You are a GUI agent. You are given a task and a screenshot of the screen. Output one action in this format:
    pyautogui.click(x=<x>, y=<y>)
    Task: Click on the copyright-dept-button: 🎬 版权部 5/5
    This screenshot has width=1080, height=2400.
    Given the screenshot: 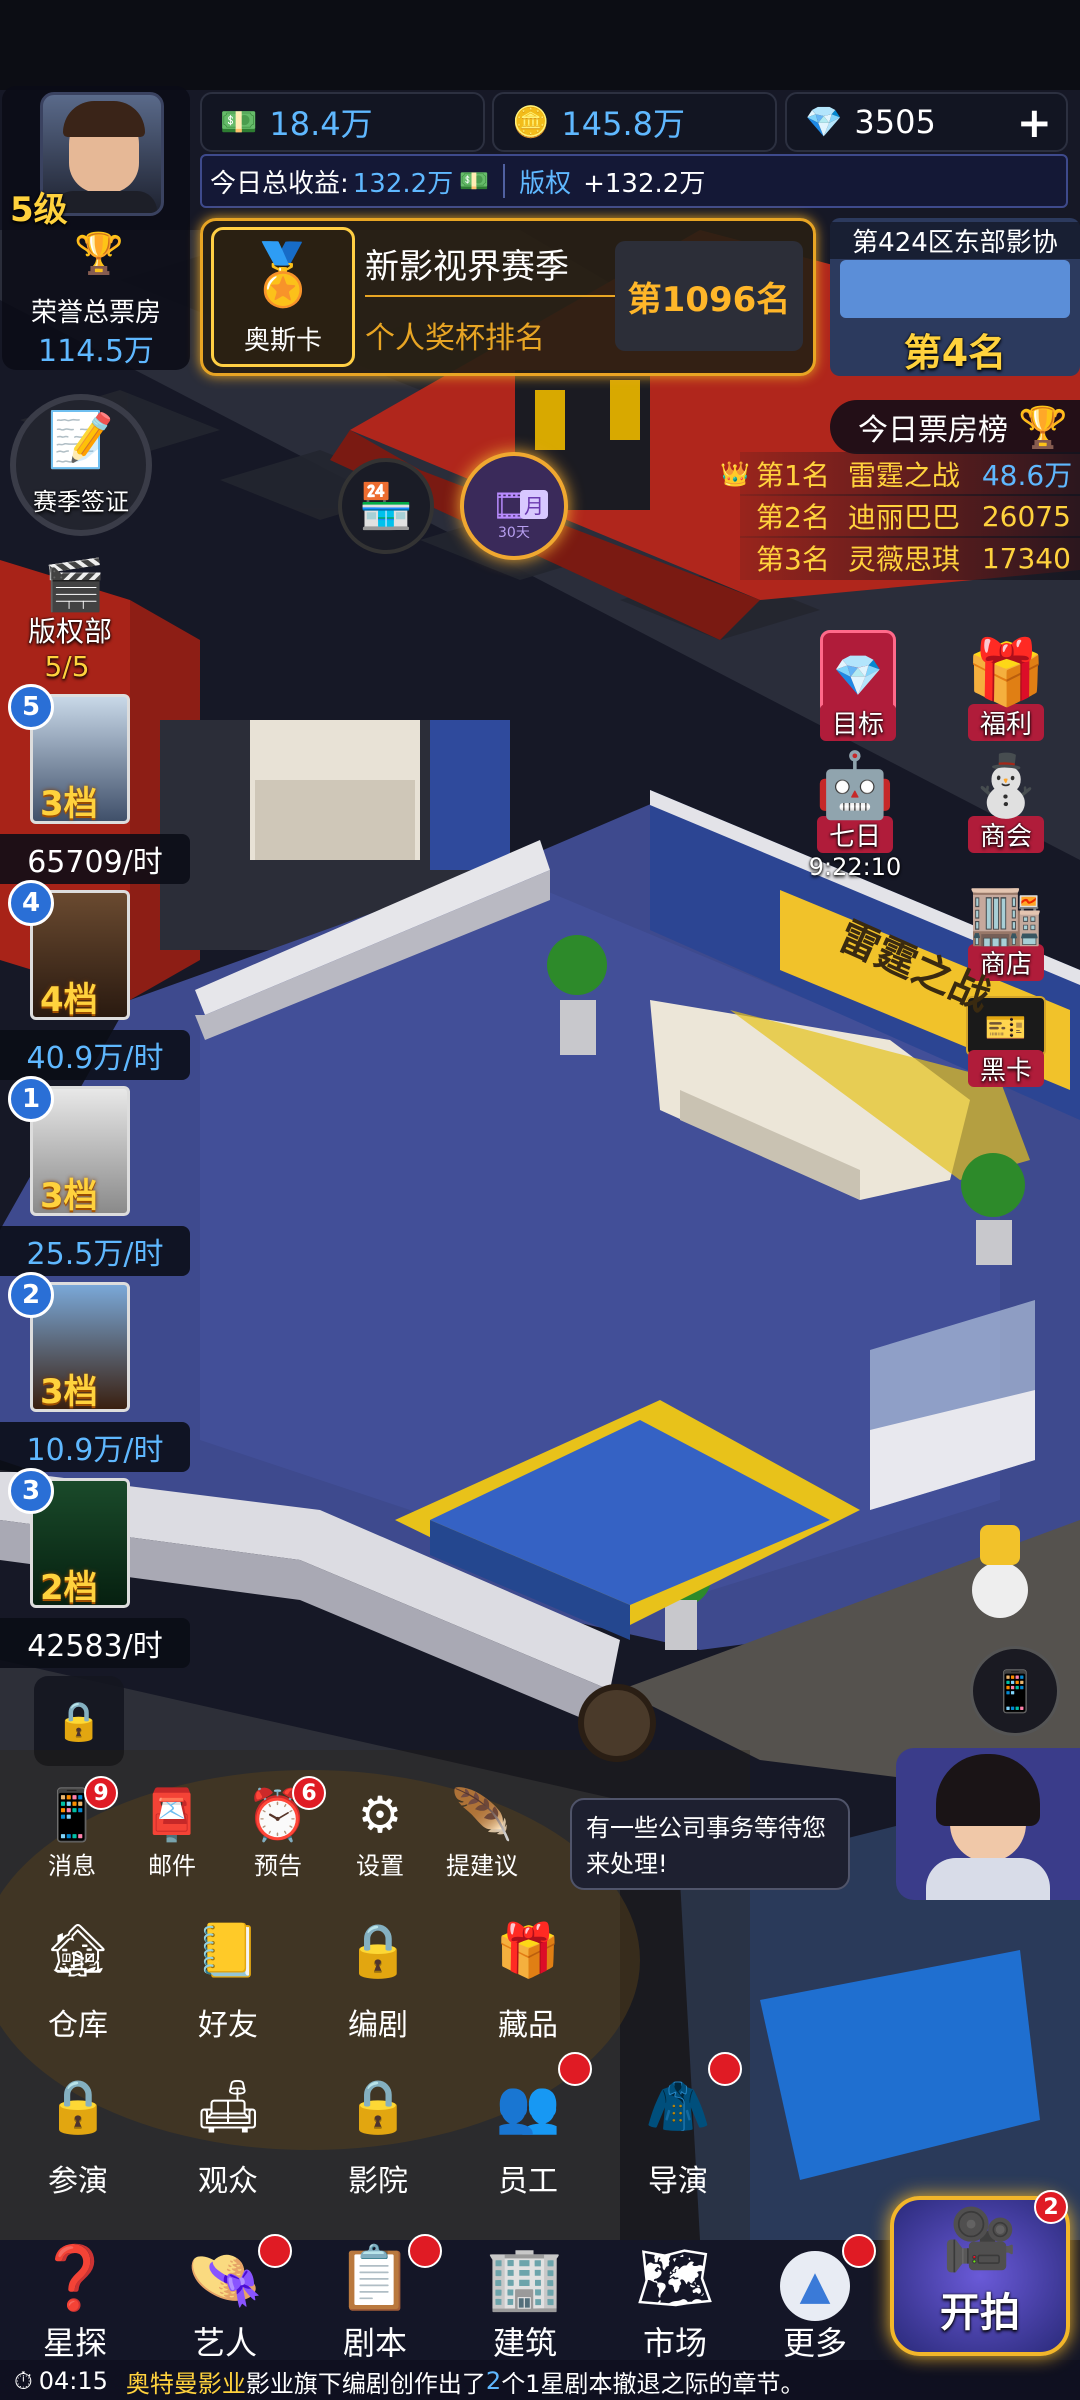 What is the action you would take?
    pyautogui.click(x=75, y=621)
    